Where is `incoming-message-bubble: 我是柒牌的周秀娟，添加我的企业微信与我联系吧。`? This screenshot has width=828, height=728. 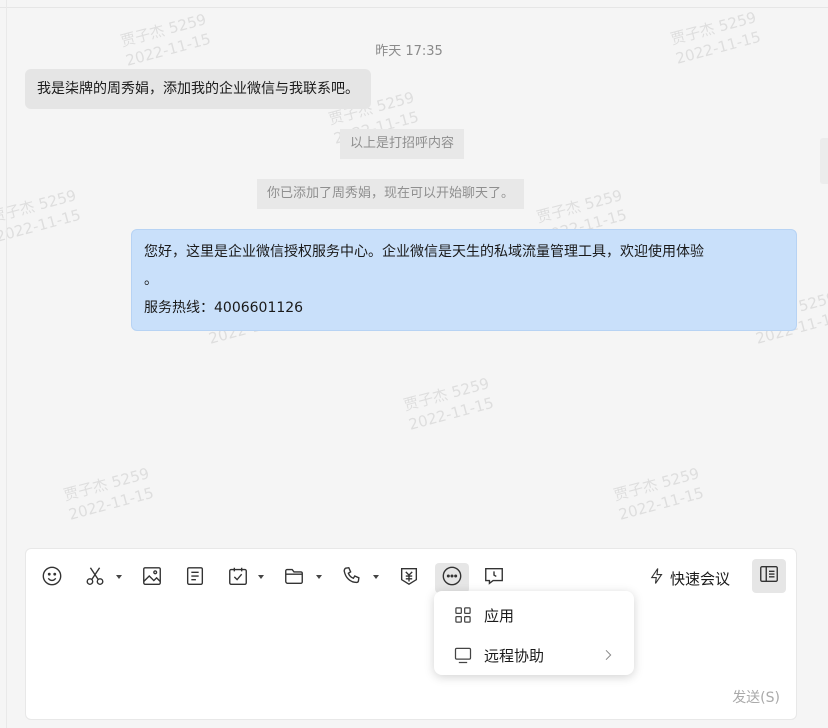 incoming-message-bubble: 我是柒牌的周秀娟，添加我的企业微信与我联系吧。 is located at coordinates (198, 89).